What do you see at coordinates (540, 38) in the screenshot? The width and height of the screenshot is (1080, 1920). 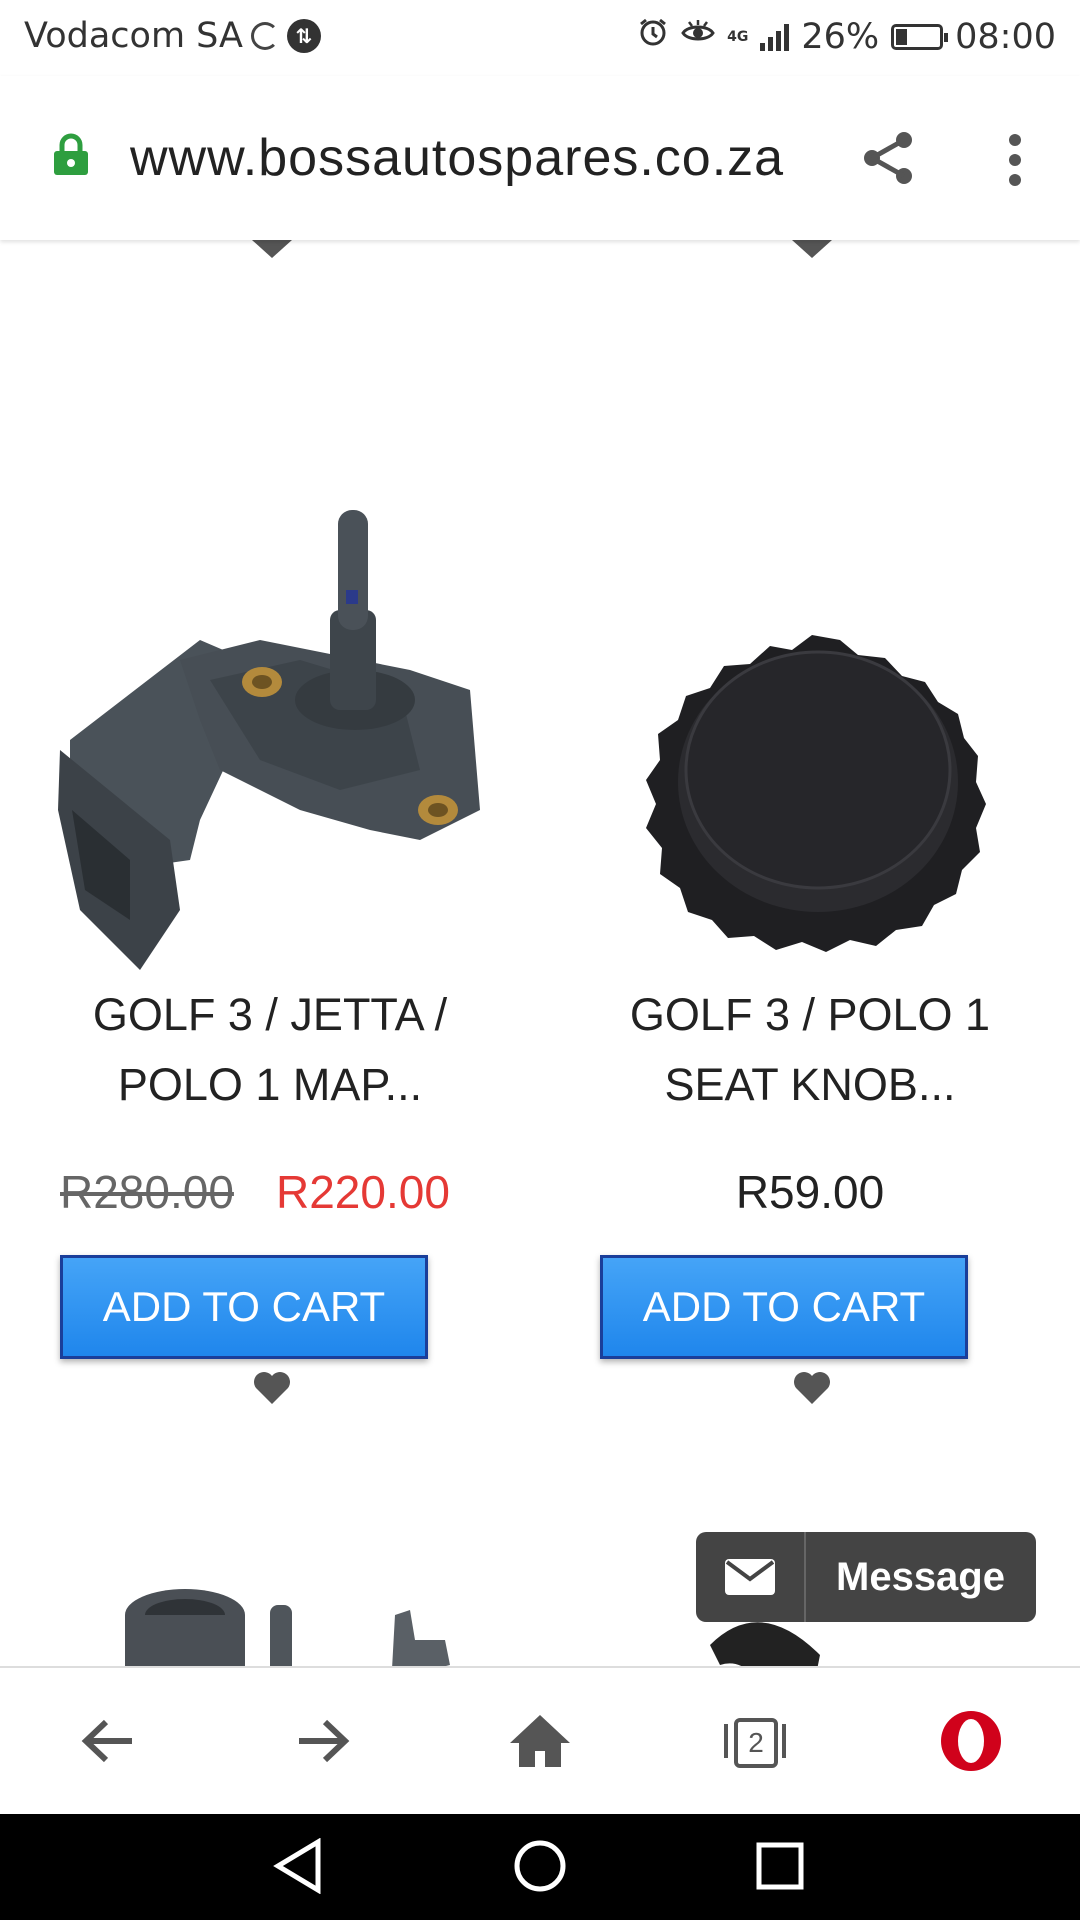 I see `status-bar: Vodacom SA ⇅ 4G 26% 08:00` at bounding box center [540, 38].